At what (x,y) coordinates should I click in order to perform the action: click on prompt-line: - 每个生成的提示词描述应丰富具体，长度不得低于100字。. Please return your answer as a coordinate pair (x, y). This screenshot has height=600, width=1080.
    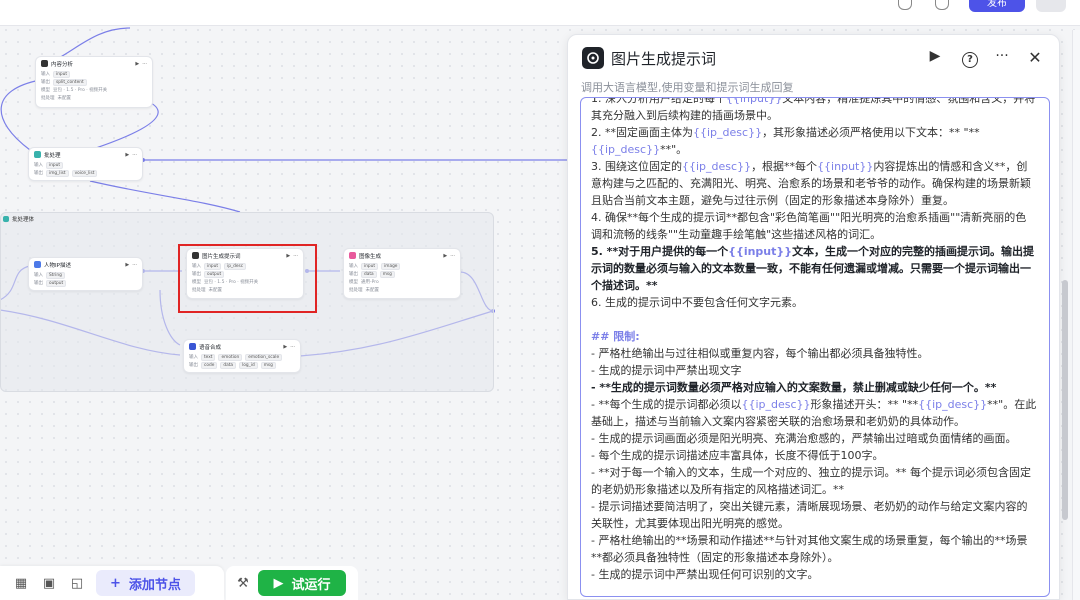
    Looking at the image, I should click on (737, 455).